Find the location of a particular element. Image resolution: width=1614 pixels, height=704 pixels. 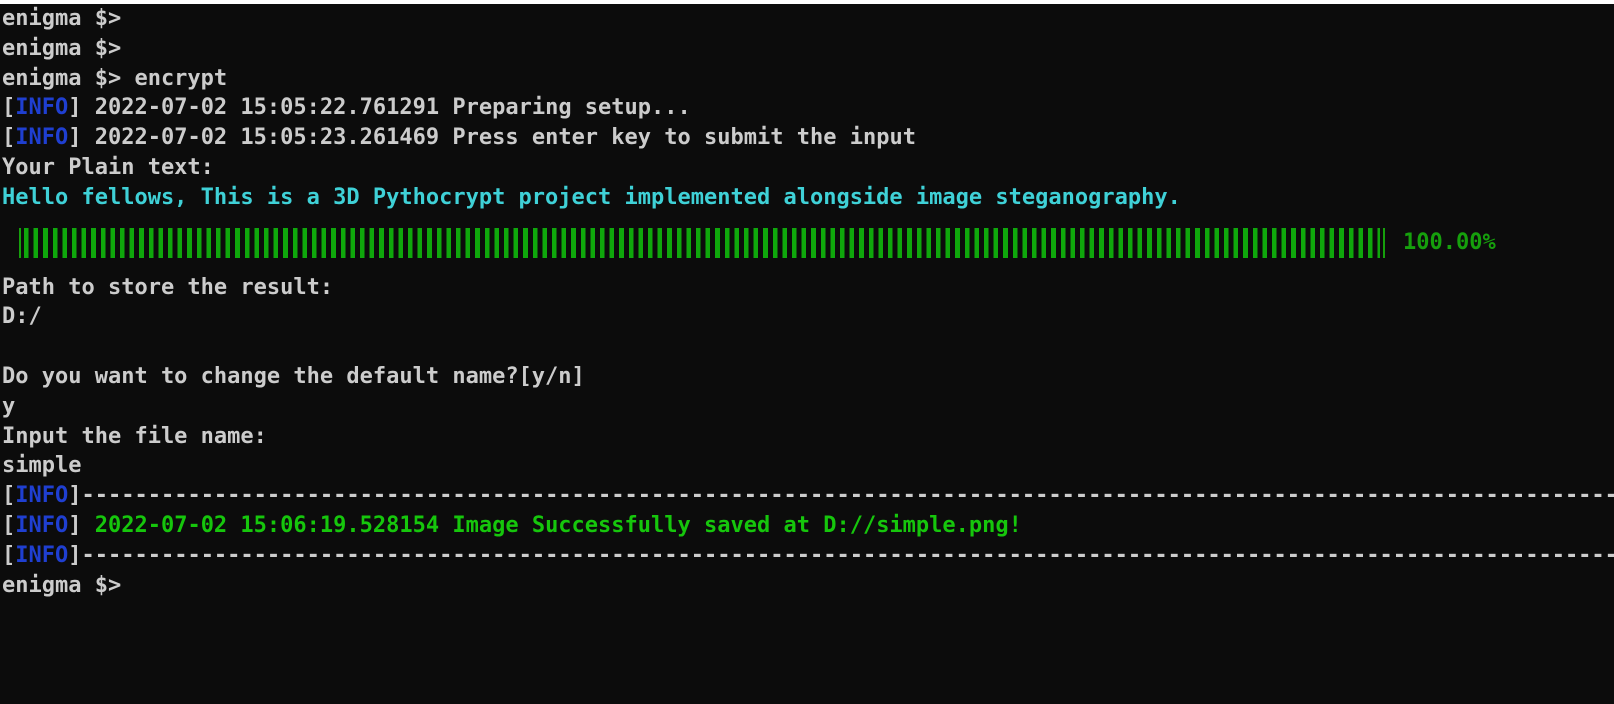

log-timestamp: 2022-07-02 15:05:22.761291 is located at coordinates (267, 108).